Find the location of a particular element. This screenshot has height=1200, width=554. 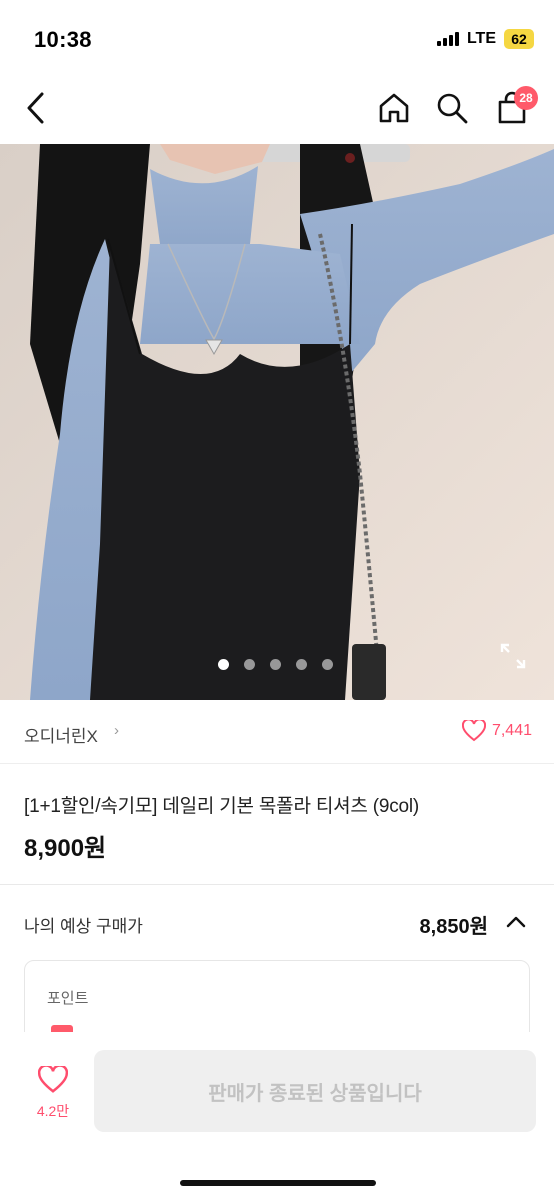

points-title: 포인트 is located at coordinates (68, 998).